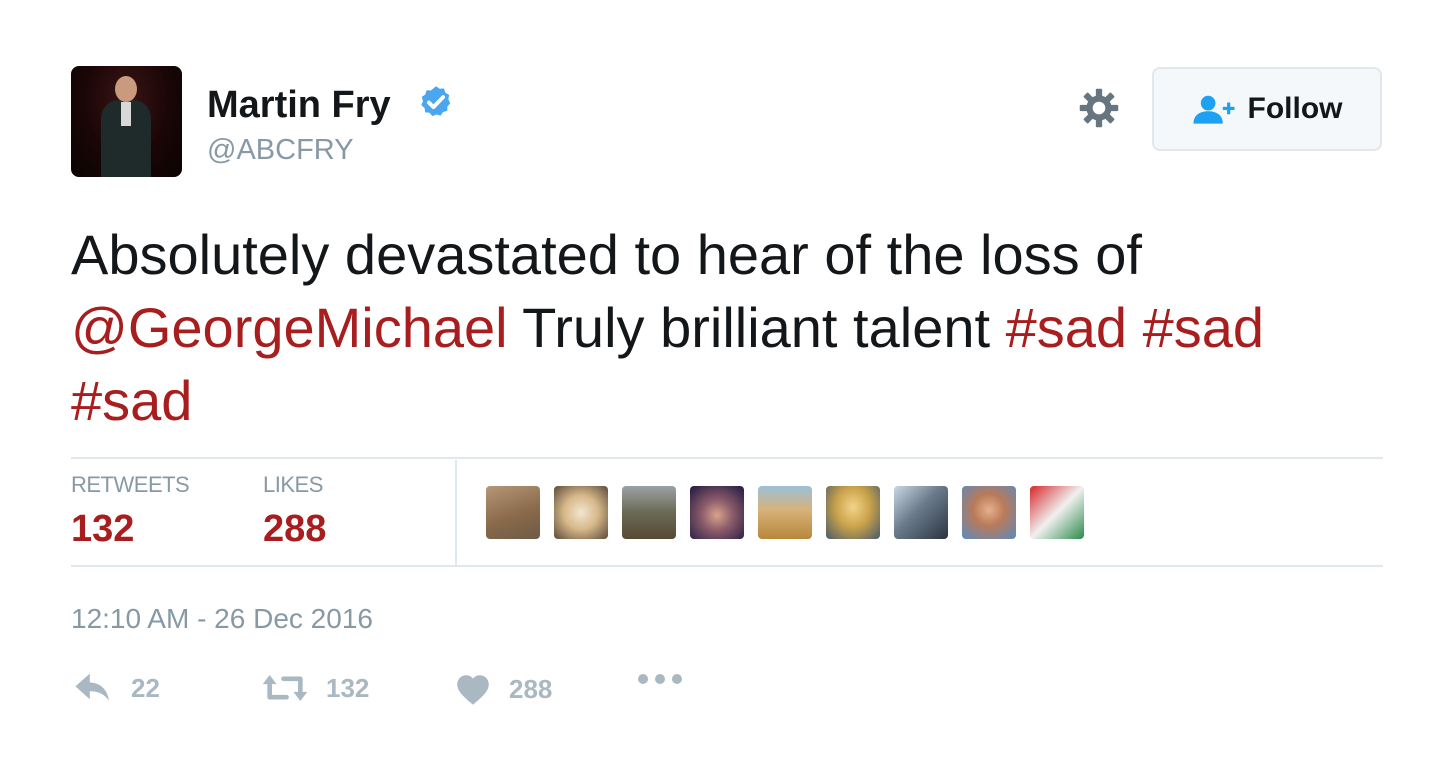 The height and width of the screenshot is (766, 1440). Describe the element at coordinates (222, 619) in the screenshot. I see `tweet-timestamp: 12:10 AM - 26 Dec 2016` at that location.